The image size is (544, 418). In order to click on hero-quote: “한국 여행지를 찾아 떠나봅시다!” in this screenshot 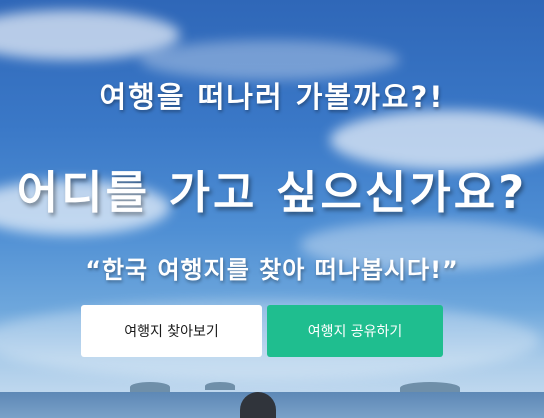, I will do `click(272, 270)`.